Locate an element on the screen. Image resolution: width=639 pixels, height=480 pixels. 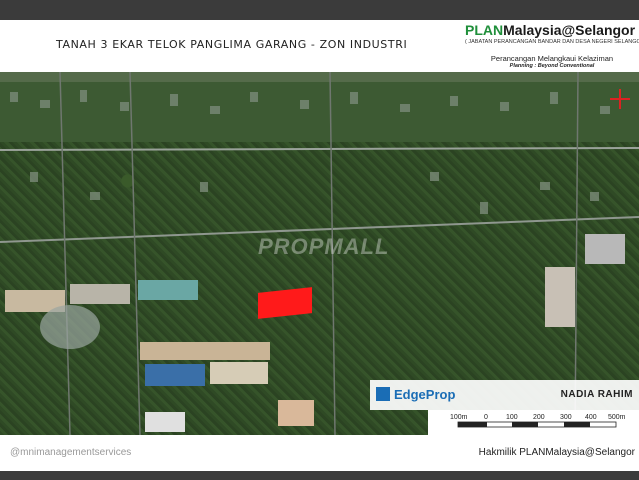
scale-label: 300 is located at coordinates (566, 417).